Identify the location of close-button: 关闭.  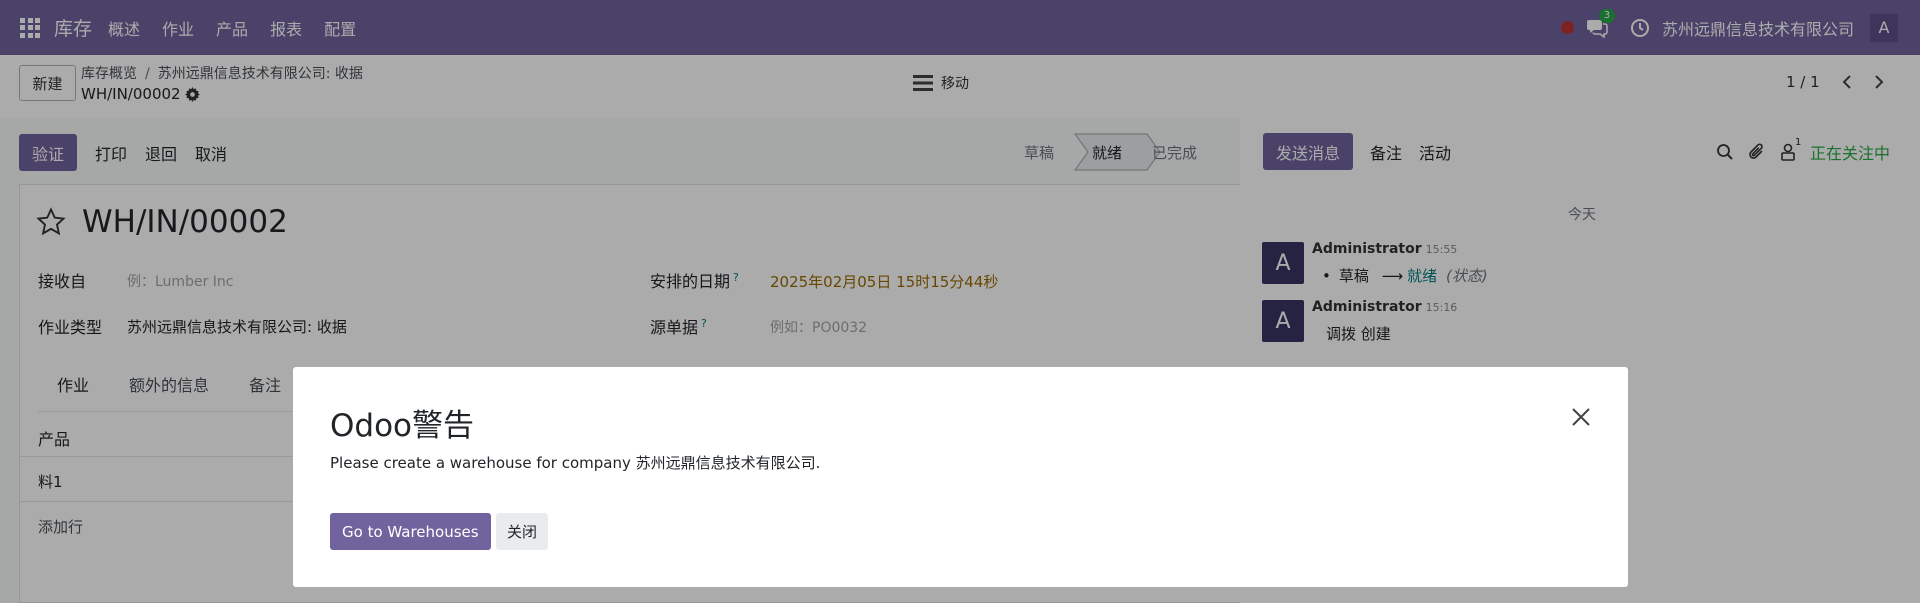
(522, 531).